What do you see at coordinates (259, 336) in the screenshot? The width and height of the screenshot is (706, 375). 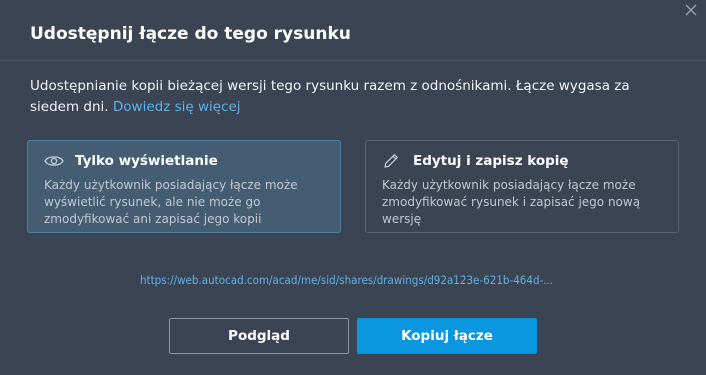 I see `preview-button: Podgląd` at bounding box center [259, 336].